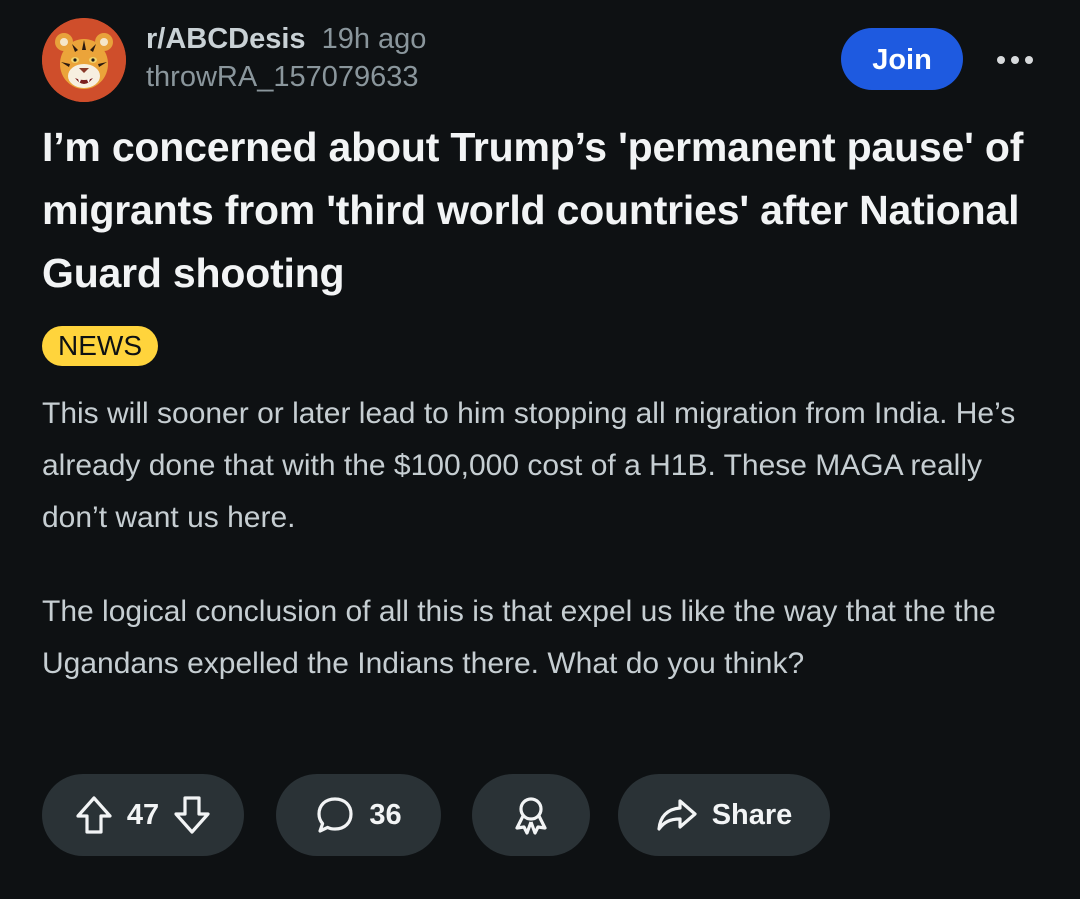 This screenshot has height=899, width=1080. I want to click on share-label: Share, so click(752, 814).